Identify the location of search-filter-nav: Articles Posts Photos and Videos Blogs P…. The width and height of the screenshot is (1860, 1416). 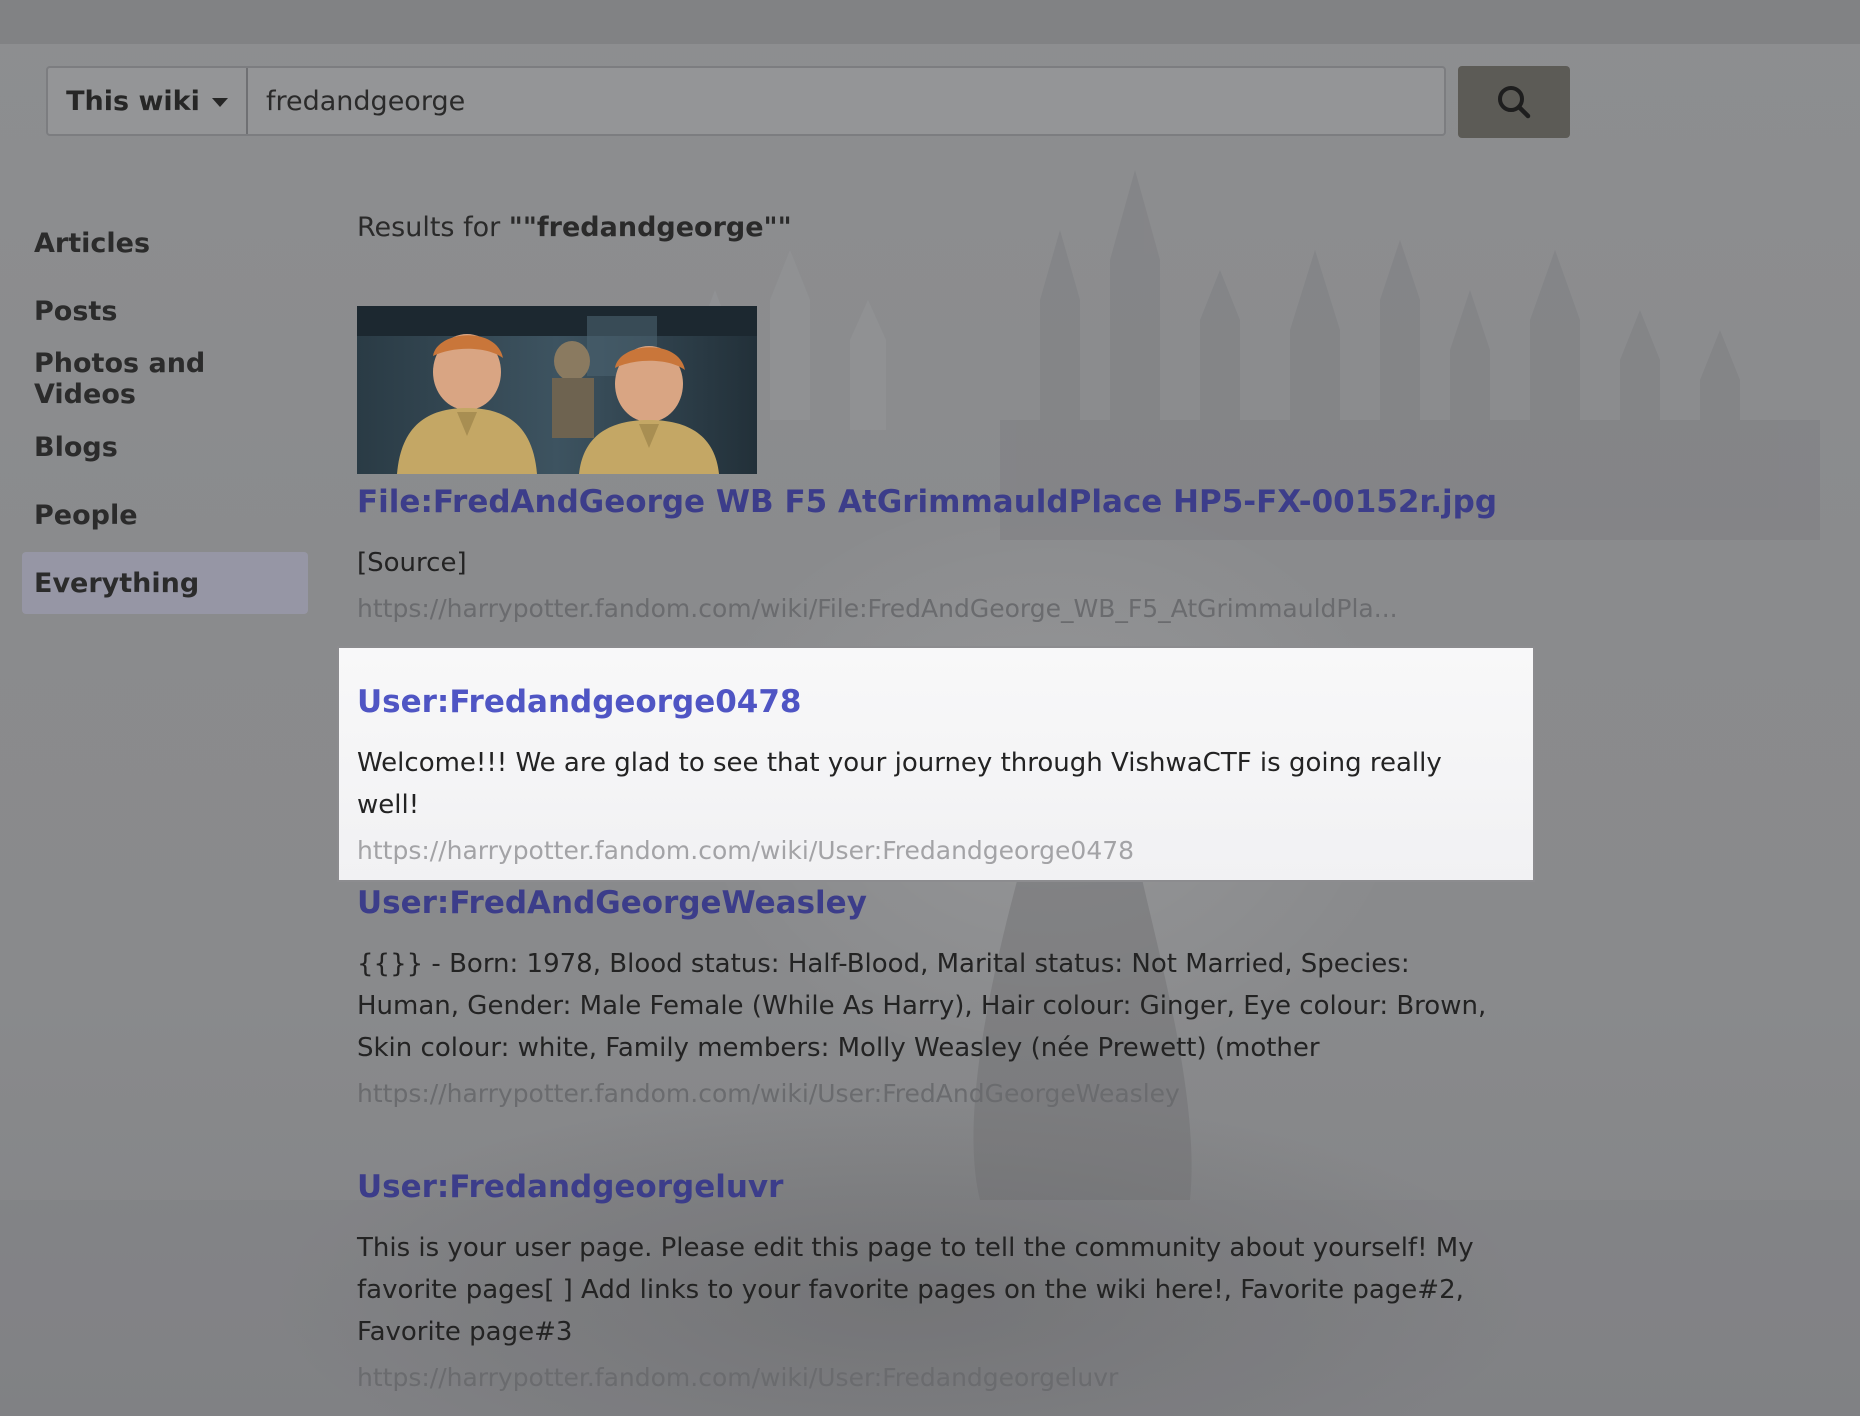
(165, 416).